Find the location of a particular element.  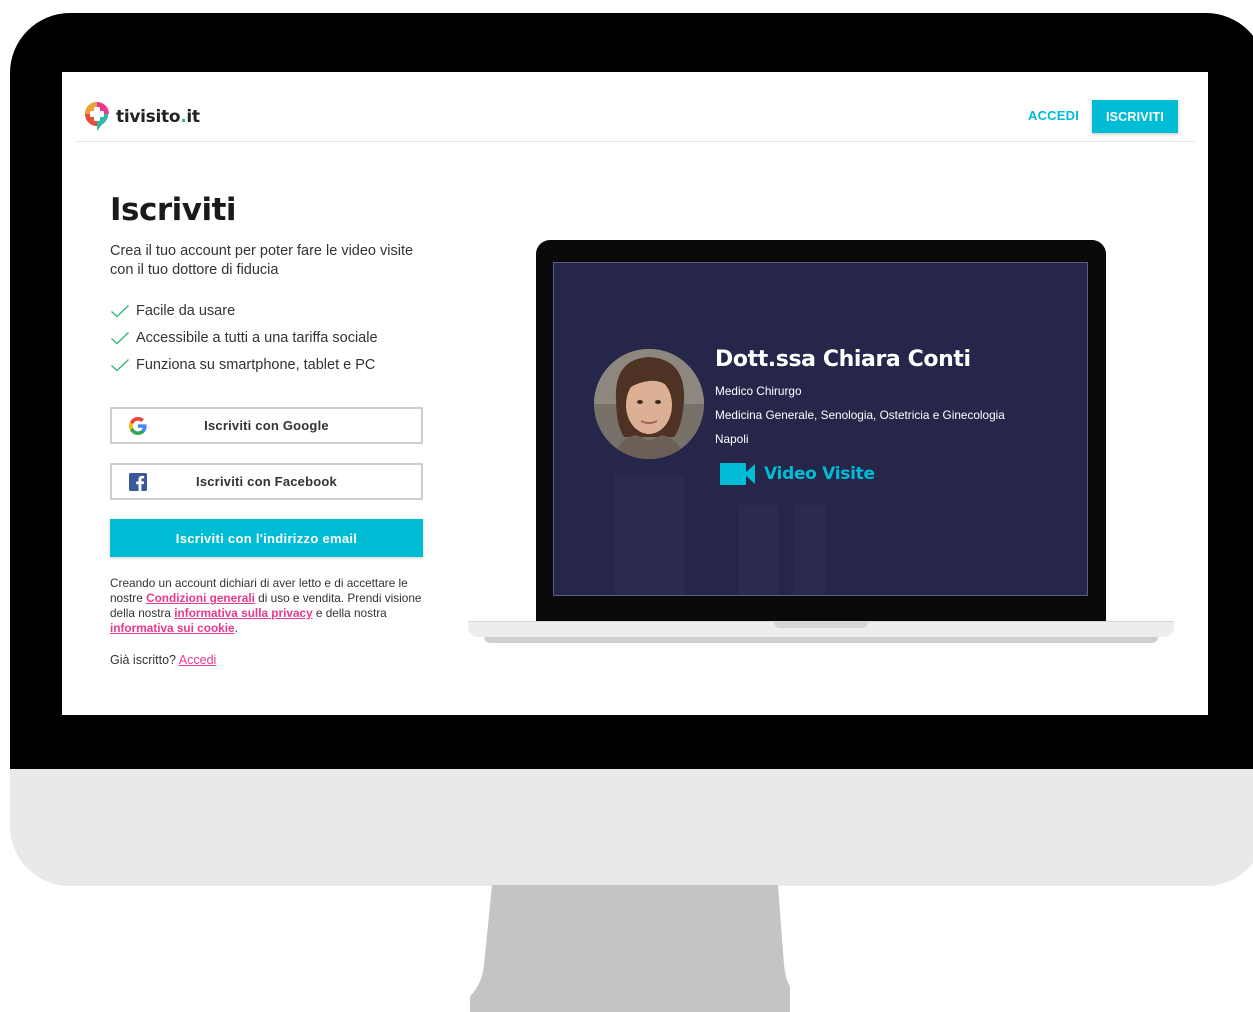

laptop-notch is located at coordinates (821, 624).